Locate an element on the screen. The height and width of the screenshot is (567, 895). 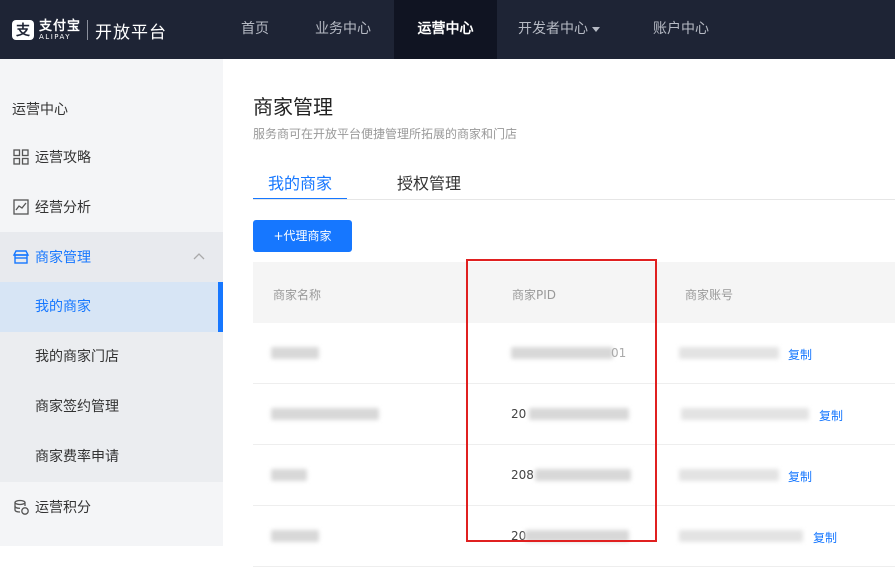
column-header-pid: 商家PID is located at coordinates (534, 295).